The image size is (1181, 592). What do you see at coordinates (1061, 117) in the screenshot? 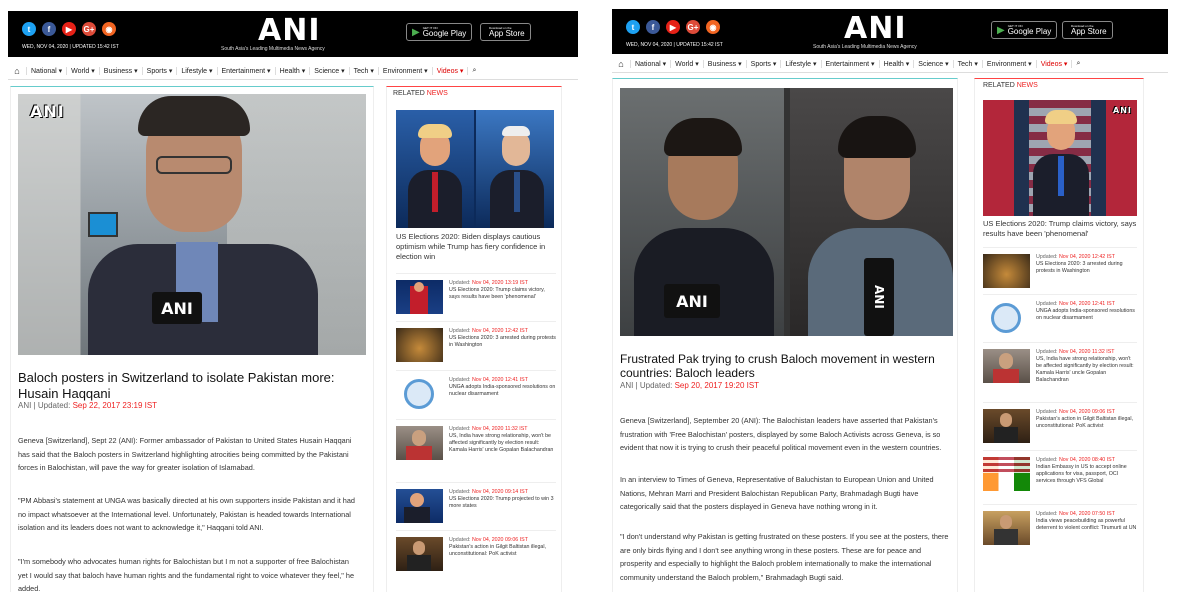
I see `trump-hair` at bounding box center [1061, 117].